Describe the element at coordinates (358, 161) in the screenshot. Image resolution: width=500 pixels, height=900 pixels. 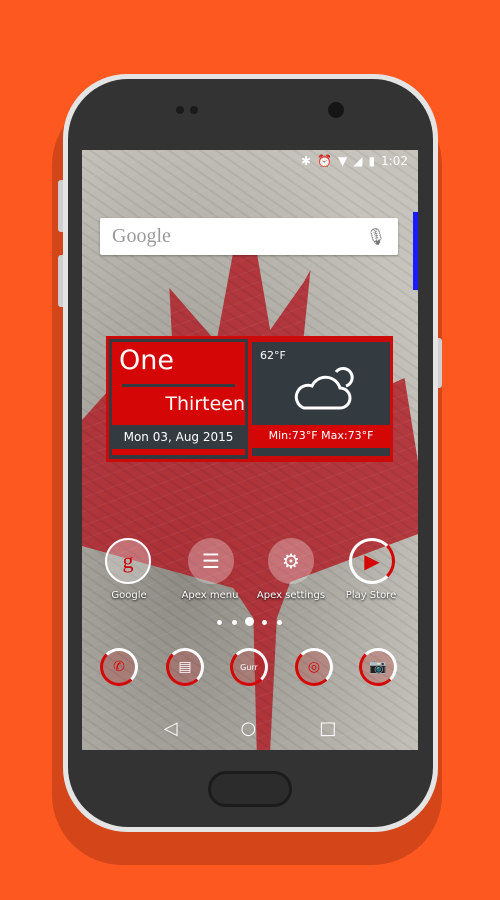
I see `signal-icon: ◢` at that location.